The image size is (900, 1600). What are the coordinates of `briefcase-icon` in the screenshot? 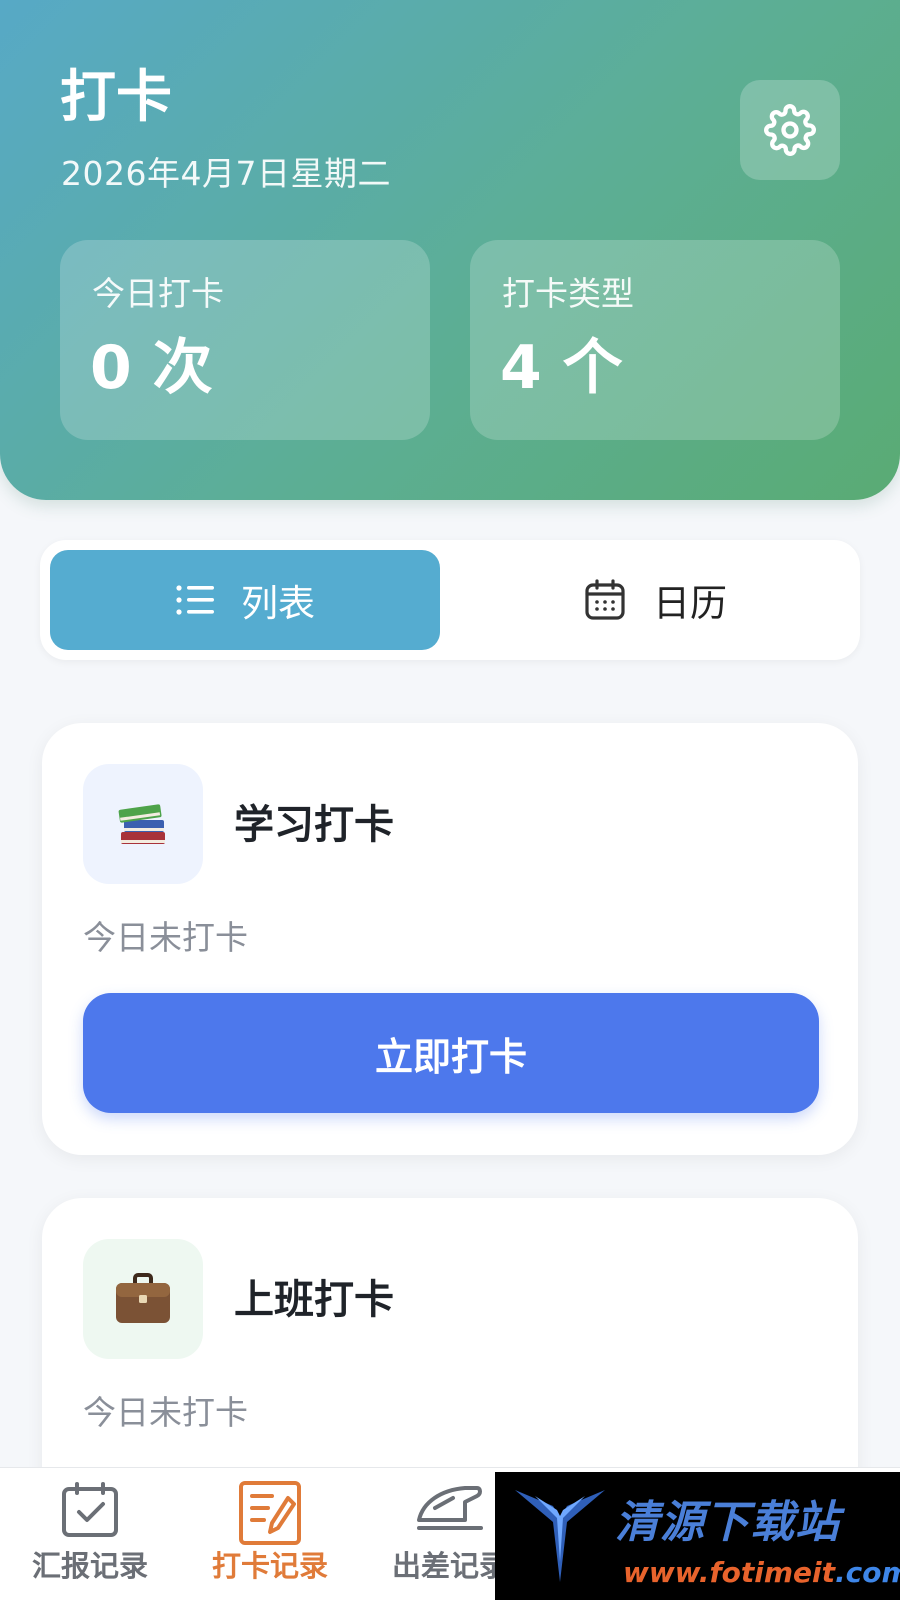 It's located at (143, 1299).